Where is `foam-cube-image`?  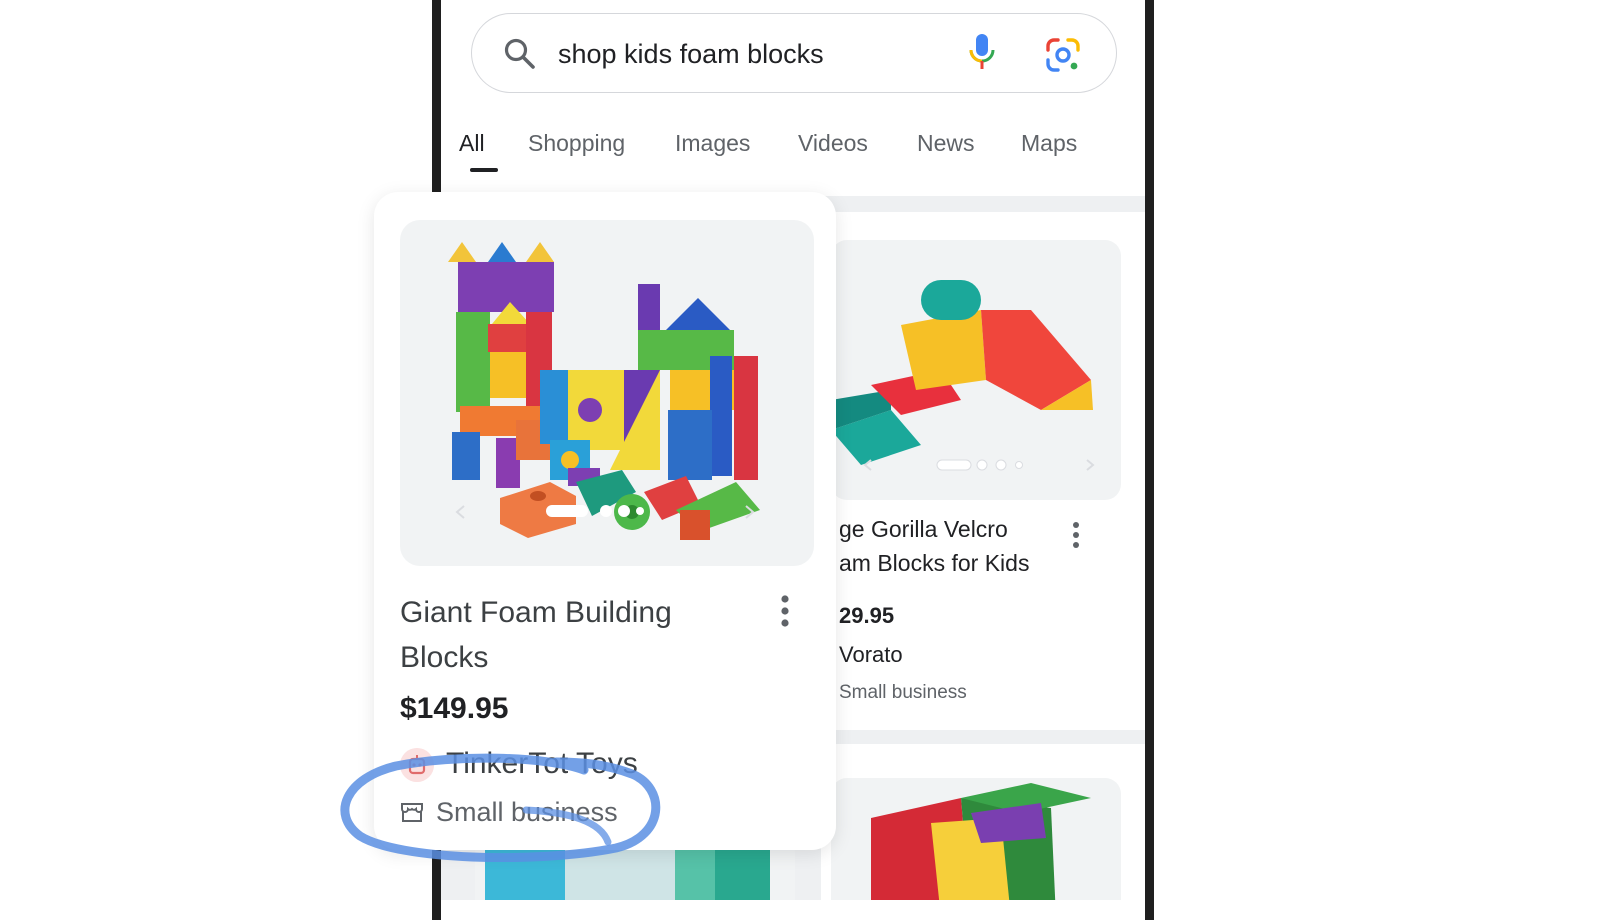
foam-cube-image is located at coordinates (981, 841).